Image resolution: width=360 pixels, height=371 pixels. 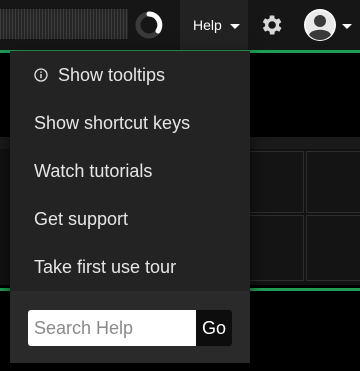 I want to click on menu-item-show-tooltips: Show tooltips, so click(x=130, y=75).